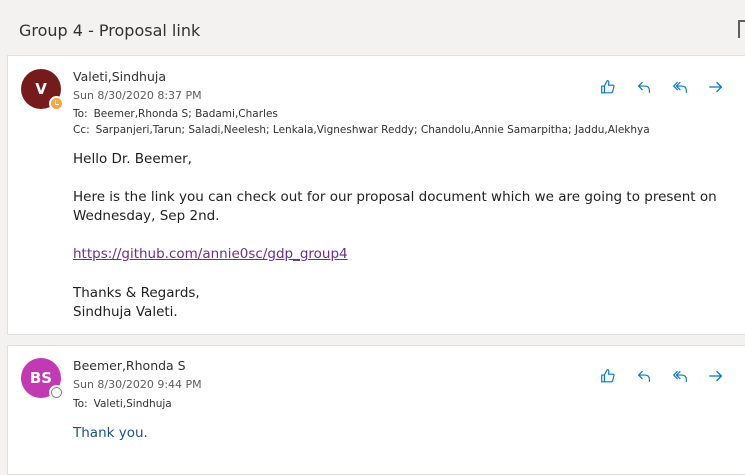 Image resolution: width=745 pixels, height=475 pixels. What do you see at coordinates (146, 216) in the screenshot?
I see `body-paragraph-cont: Wednesday, Sep 2nd.` at bounding box center [146, 216].